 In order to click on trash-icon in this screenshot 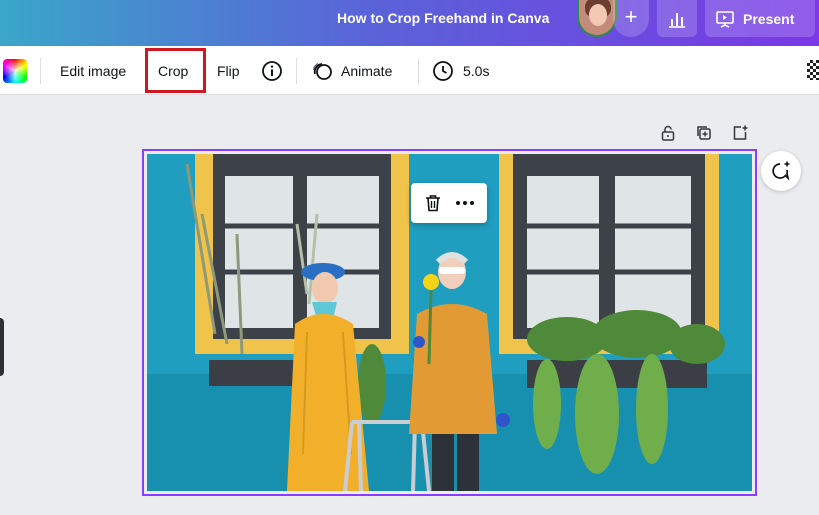, I will do `click(432, 203)`.